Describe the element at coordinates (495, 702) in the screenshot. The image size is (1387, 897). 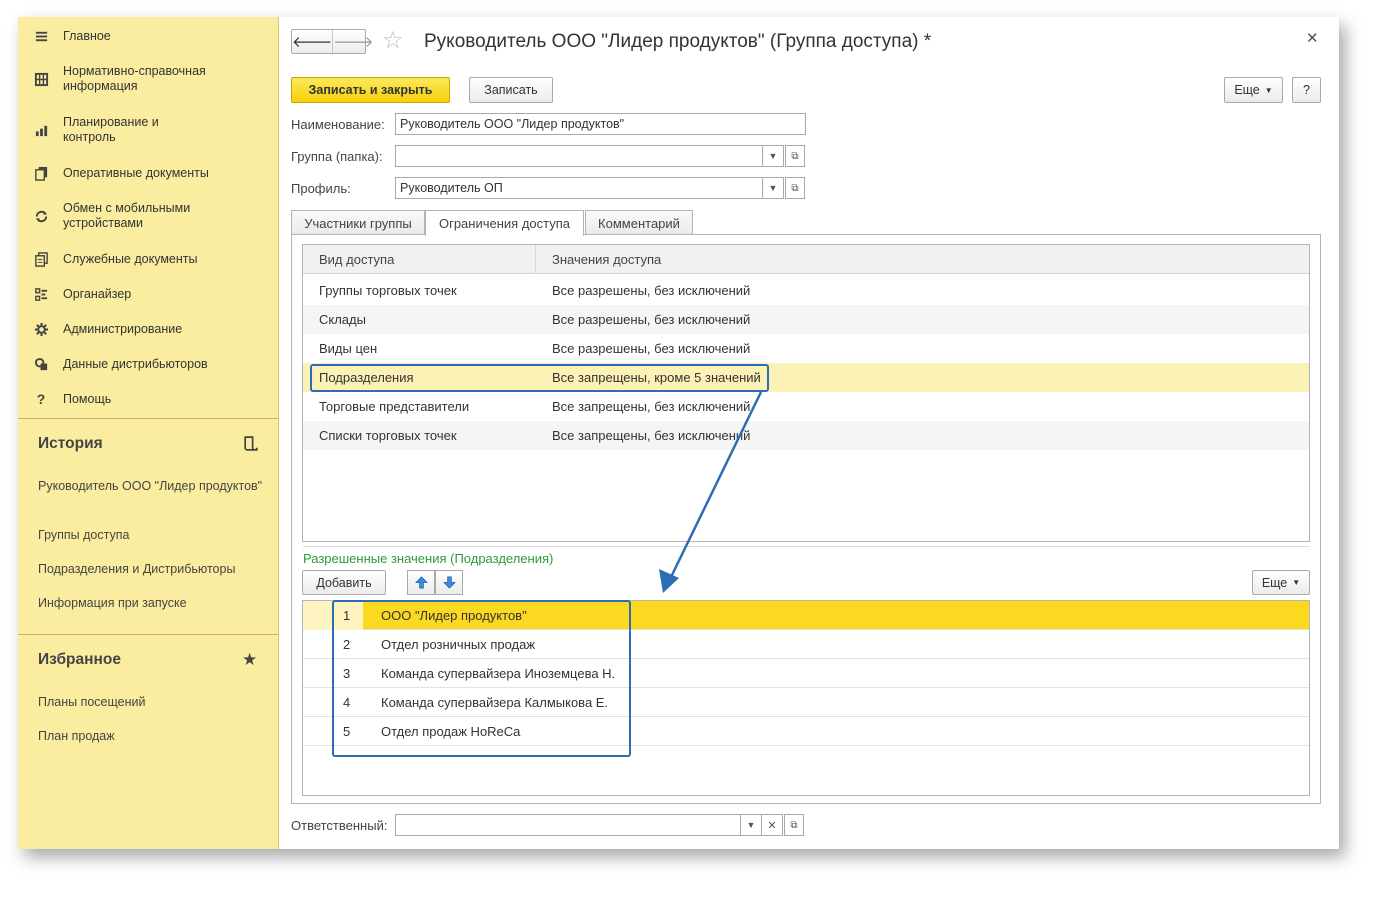
I see `division-cell: Команда супервайзера Калмыкова Е.` at that location.